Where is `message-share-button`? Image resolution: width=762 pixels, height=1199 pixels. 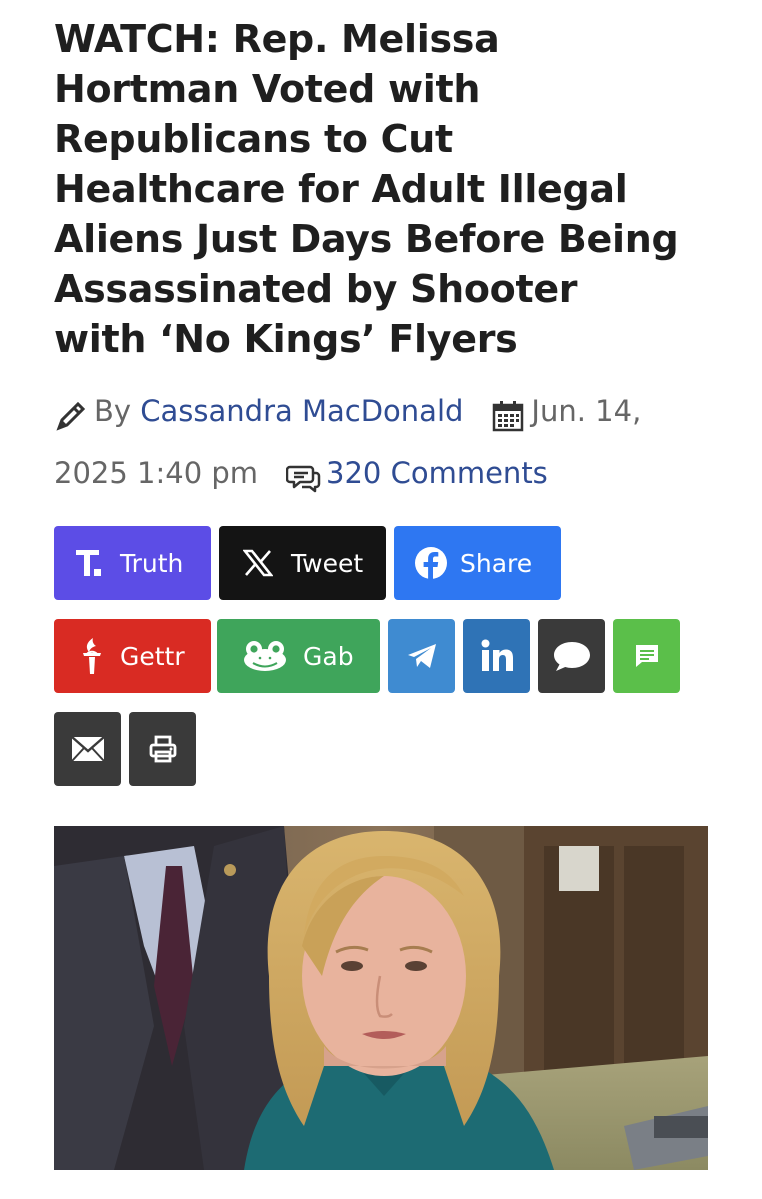
message-share-button is located at coordinates (646, 656).